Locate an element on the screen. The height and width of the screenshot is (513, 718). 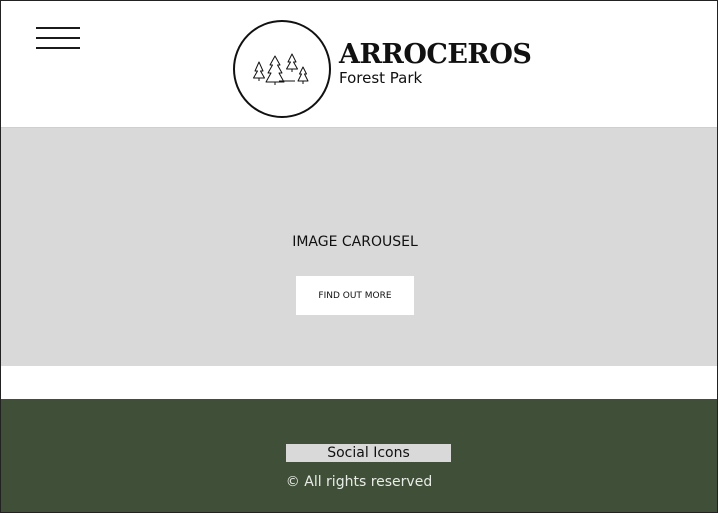
brand-subtitle: Forest Park is located at coordinates (381, 78).